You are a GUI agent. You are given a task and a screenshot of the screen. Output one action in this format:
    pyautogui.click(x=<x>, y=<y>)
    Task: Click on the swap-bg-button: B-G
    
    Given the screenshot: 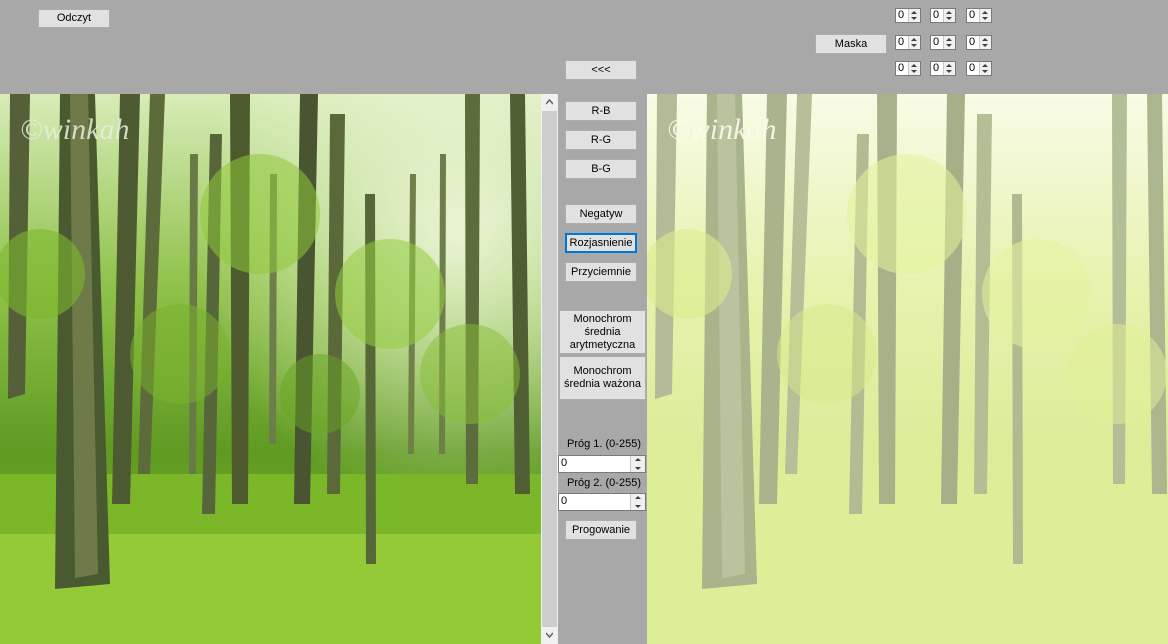 What is the action you would take?
    pyautogui.click(x=601, y=169)
    